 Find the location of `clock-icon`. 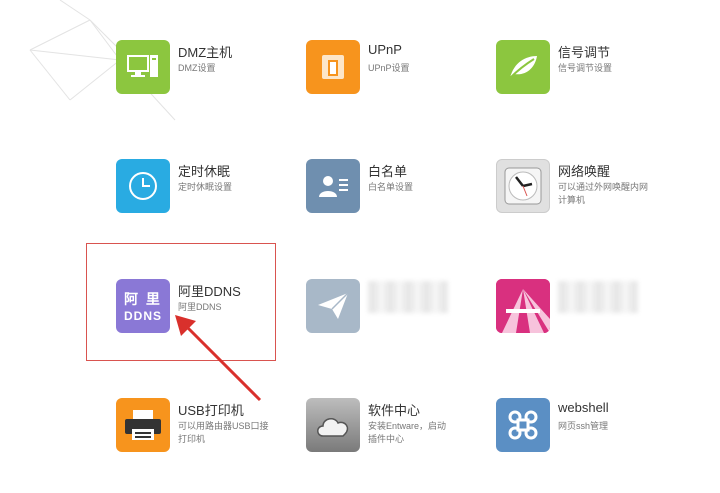

clock-icon is located at coordinates (143, 186).